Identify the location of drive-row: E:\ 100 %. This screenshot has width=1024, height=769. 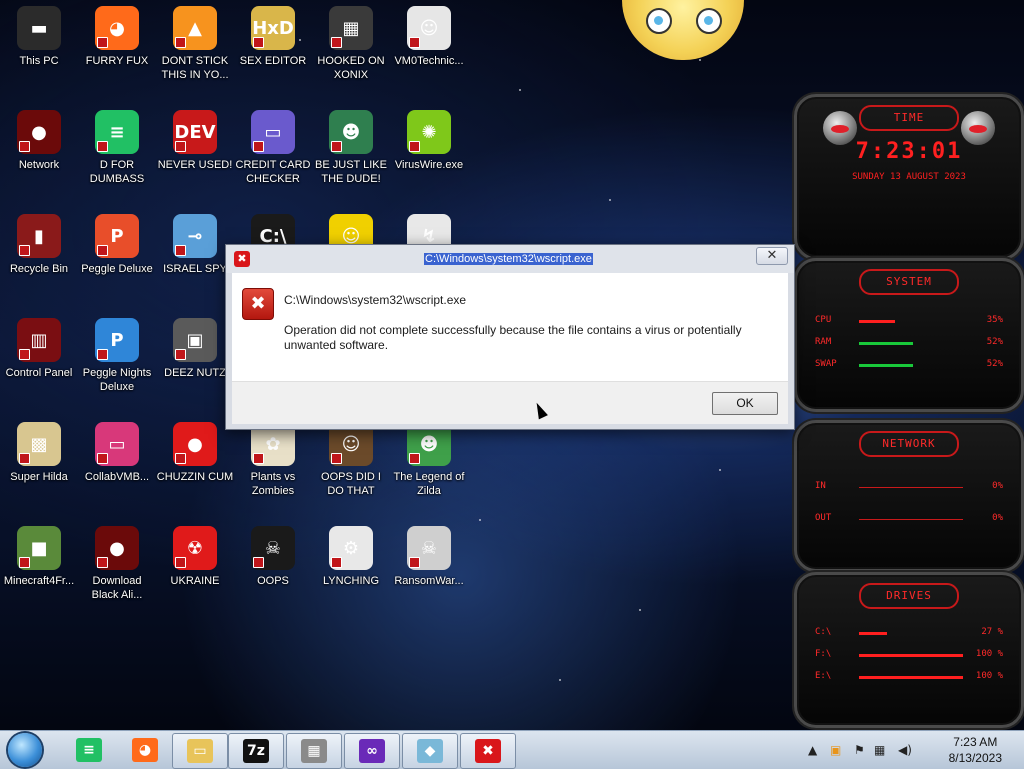
(909, 676).